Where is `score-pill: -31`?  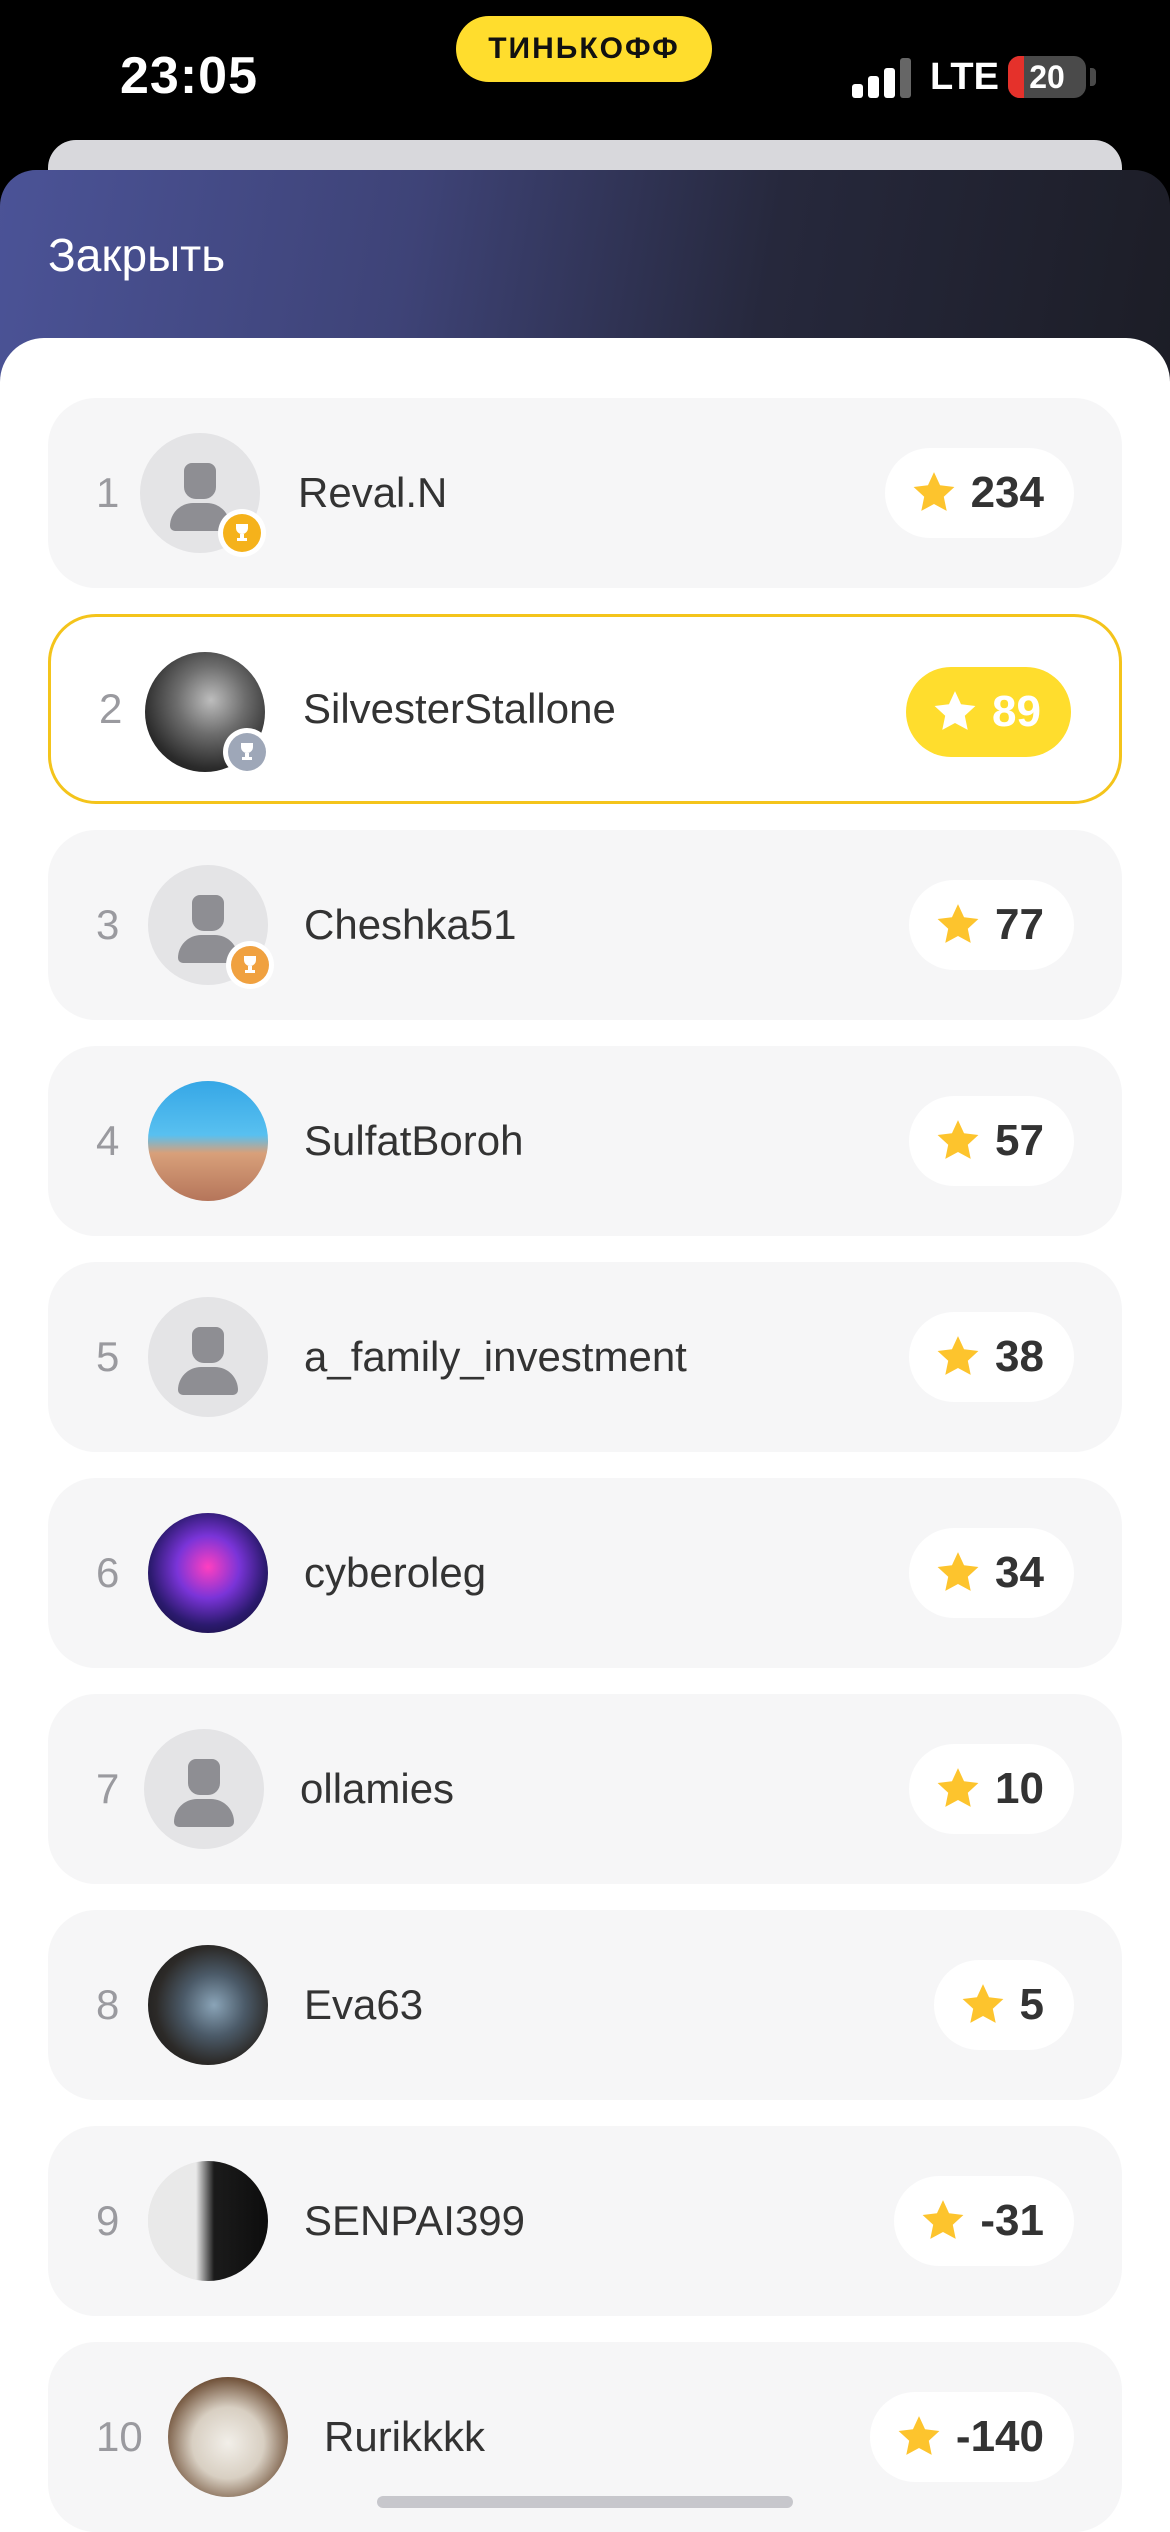
score-pill: -31 is located at coordinates (984, 2221).